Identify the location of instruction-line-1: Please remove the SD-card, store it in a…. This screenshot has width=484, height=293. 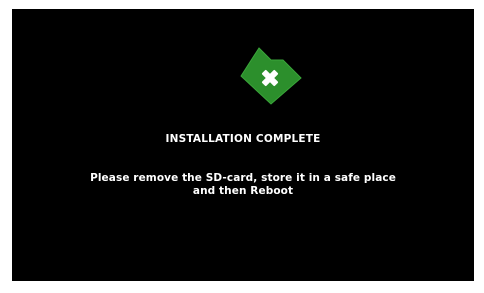
(243, 178).